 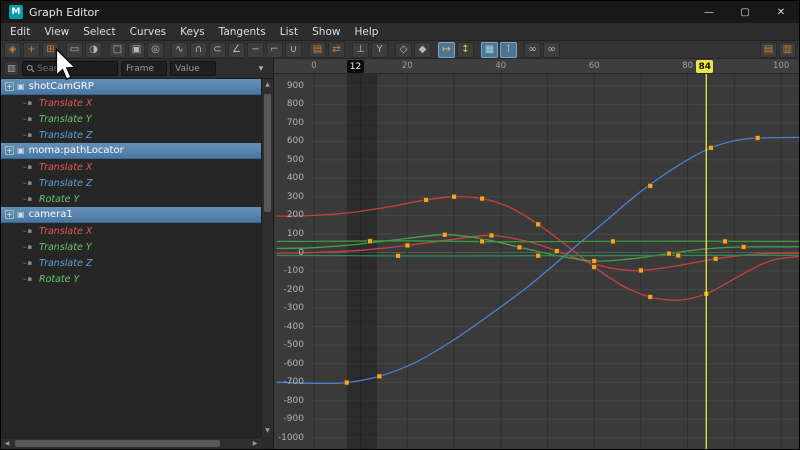 What do you see at coordinates (261, 69) in the screenshot?
I see `filter-dropdown-button: ▾` at bounding box center [261, 69].